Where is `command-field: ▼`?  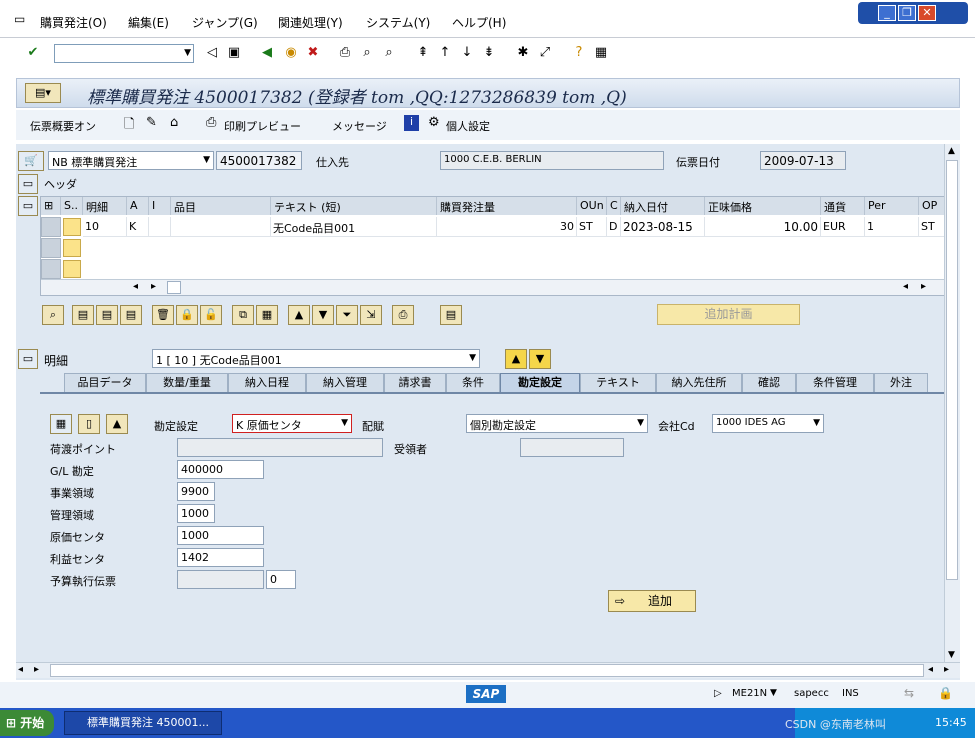 command-field: ▼ is located at coordinates (124, 53).